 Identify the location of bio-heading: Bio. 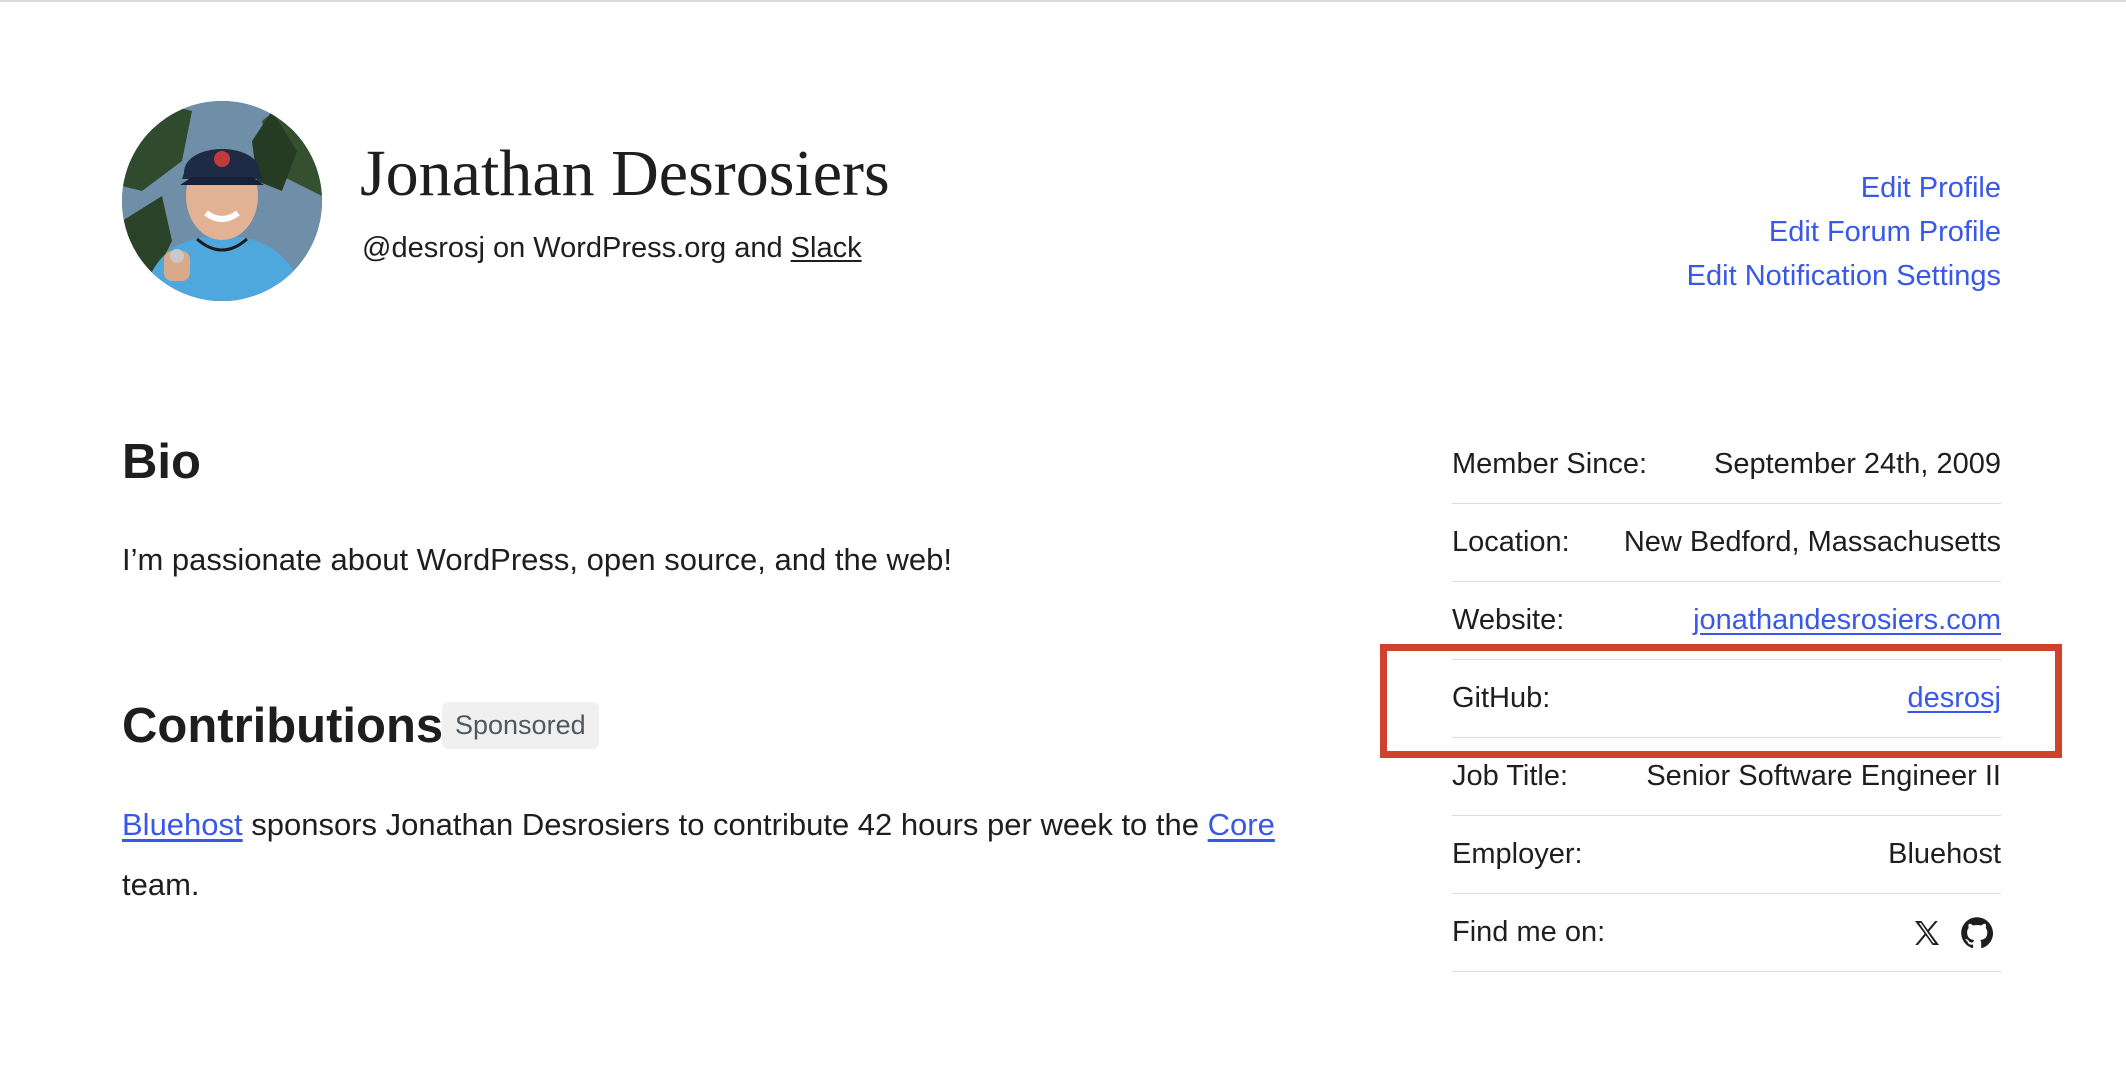
(161, 462).